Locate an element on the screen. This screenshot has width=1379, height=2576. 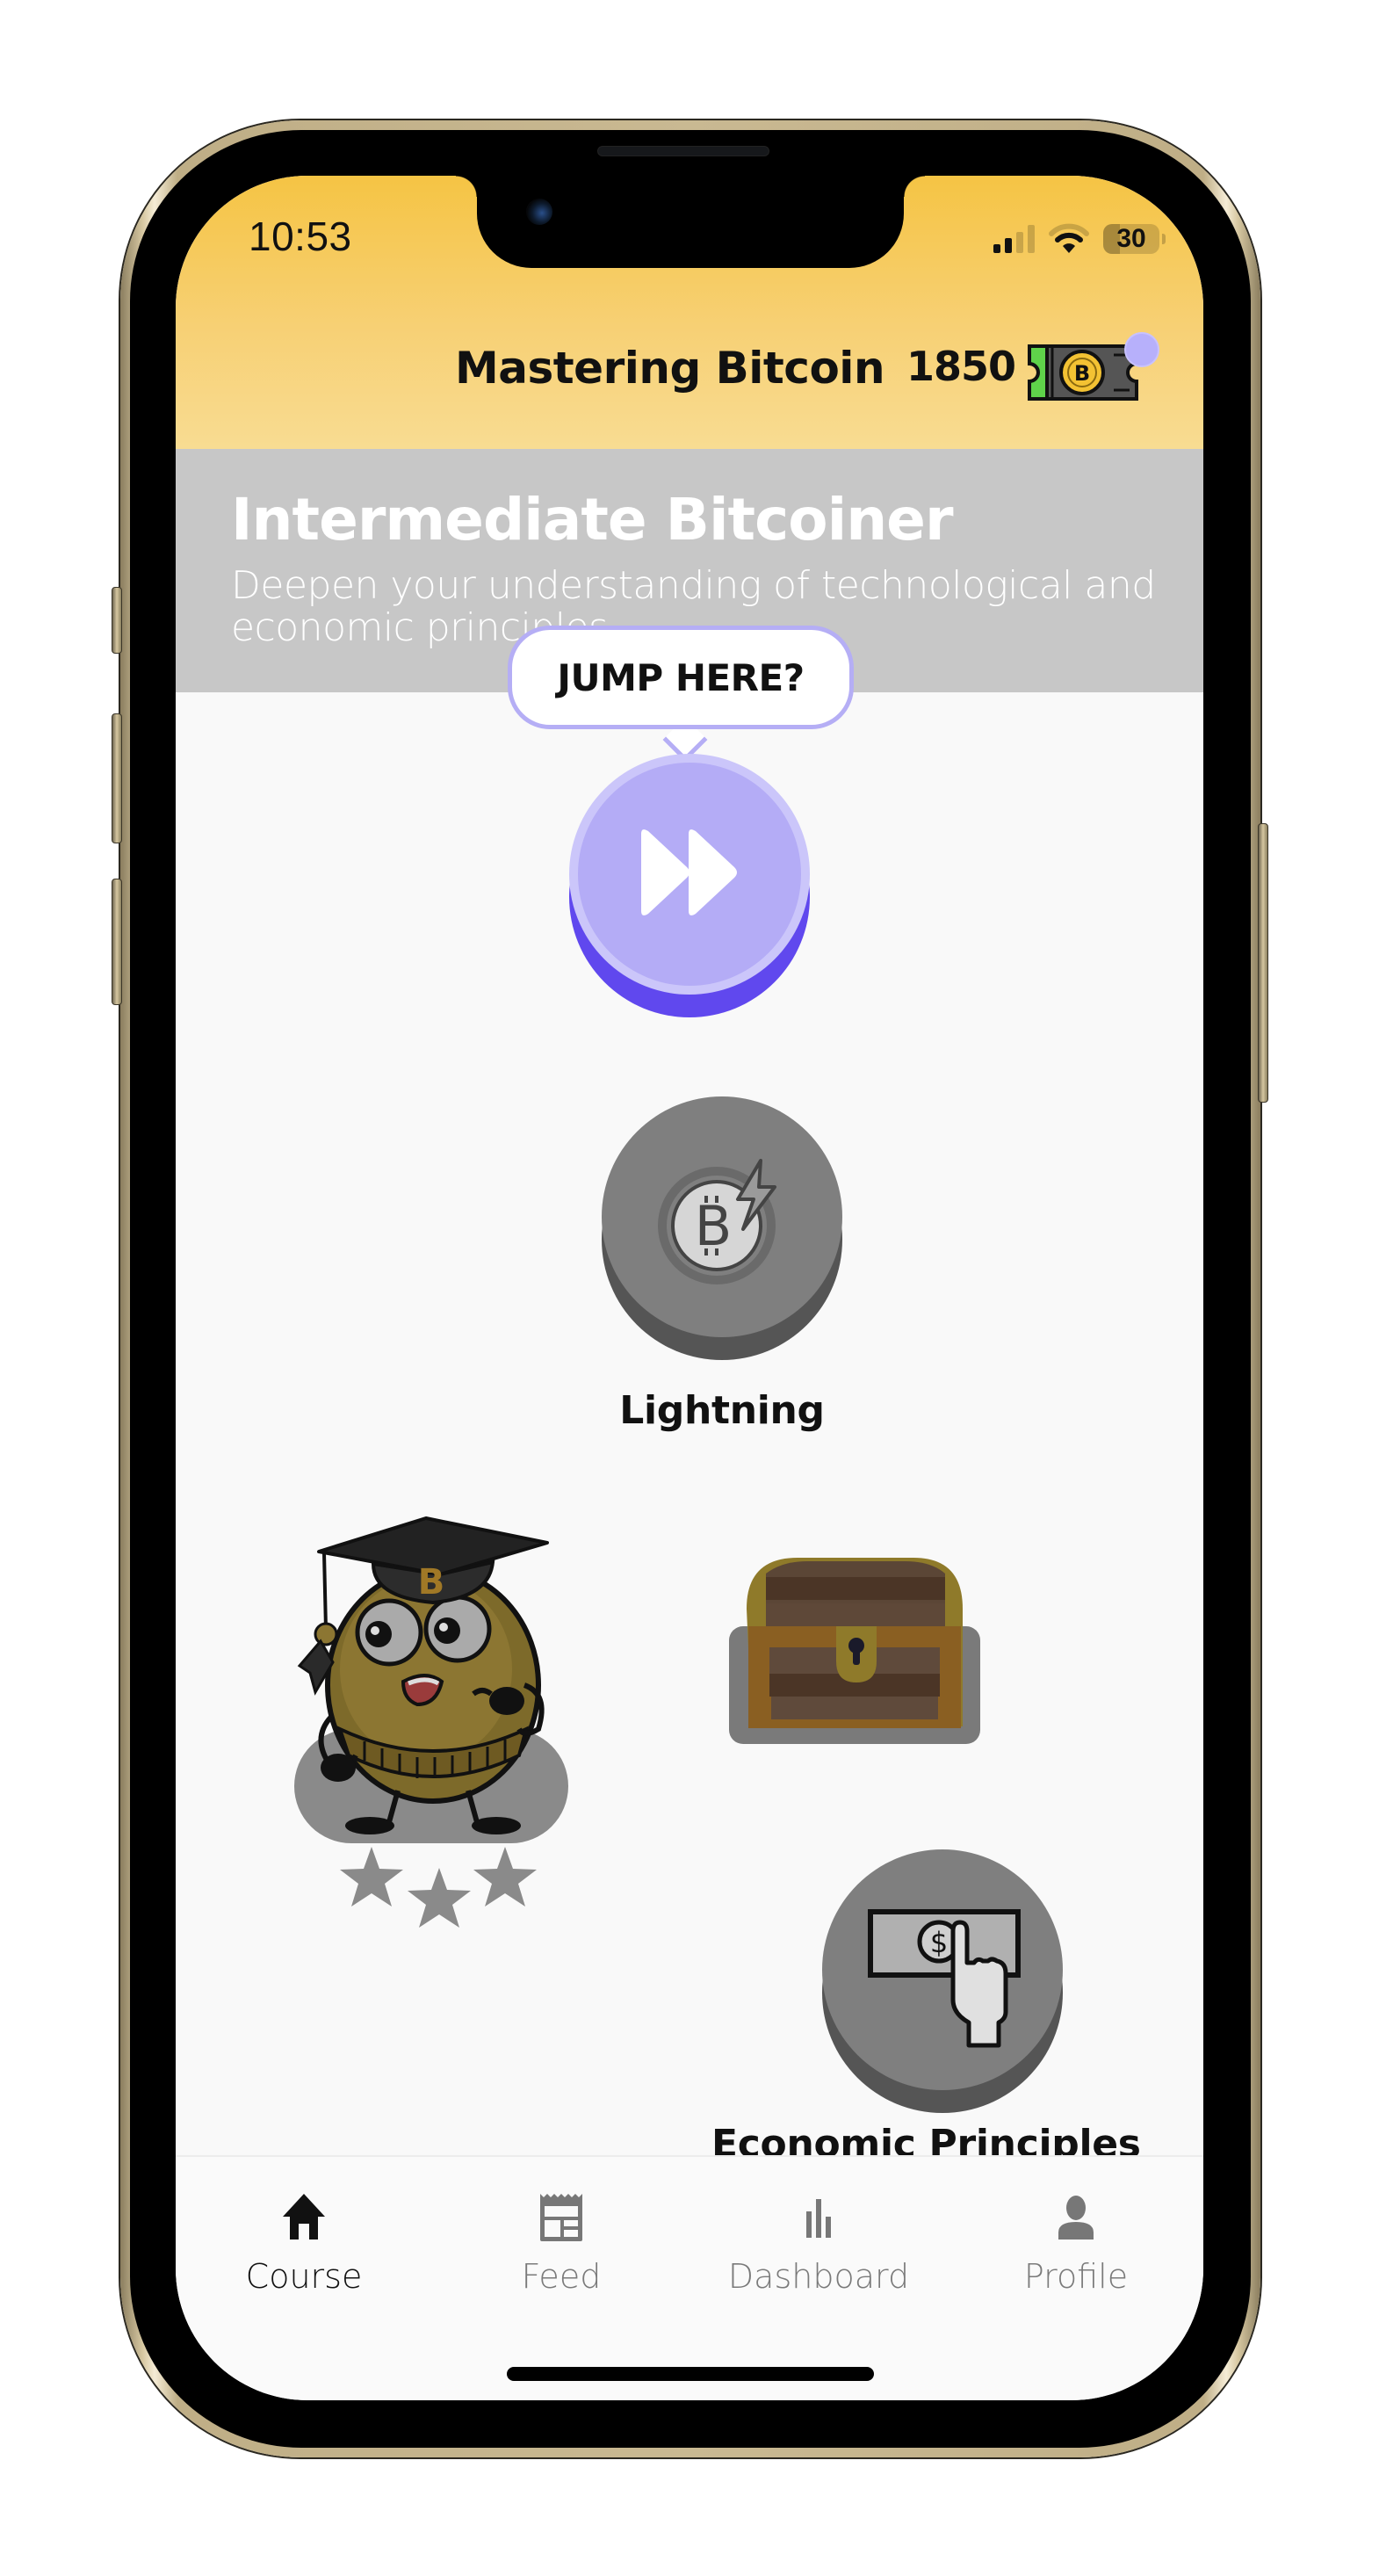
volume-down-button is located at coordinates (117, 942).